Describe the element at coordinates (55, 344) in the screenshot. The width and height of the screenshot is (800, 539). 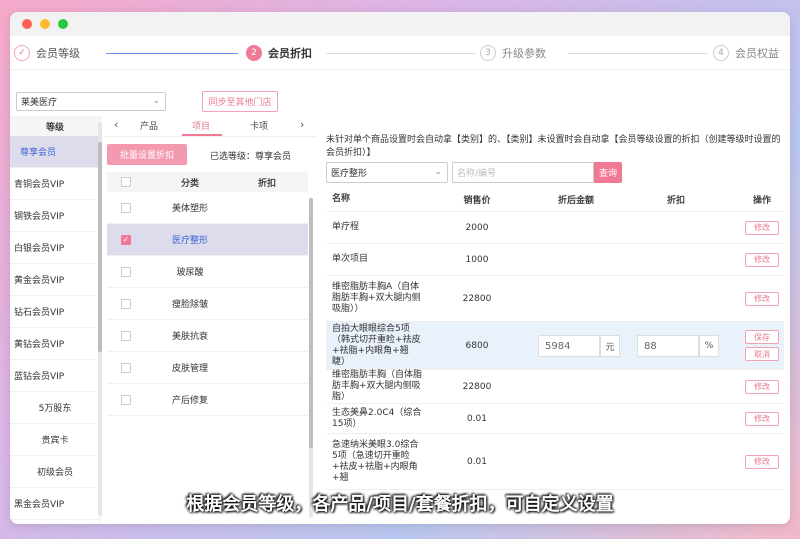
I see `level-item: 黄钻会员VIP` at that location.